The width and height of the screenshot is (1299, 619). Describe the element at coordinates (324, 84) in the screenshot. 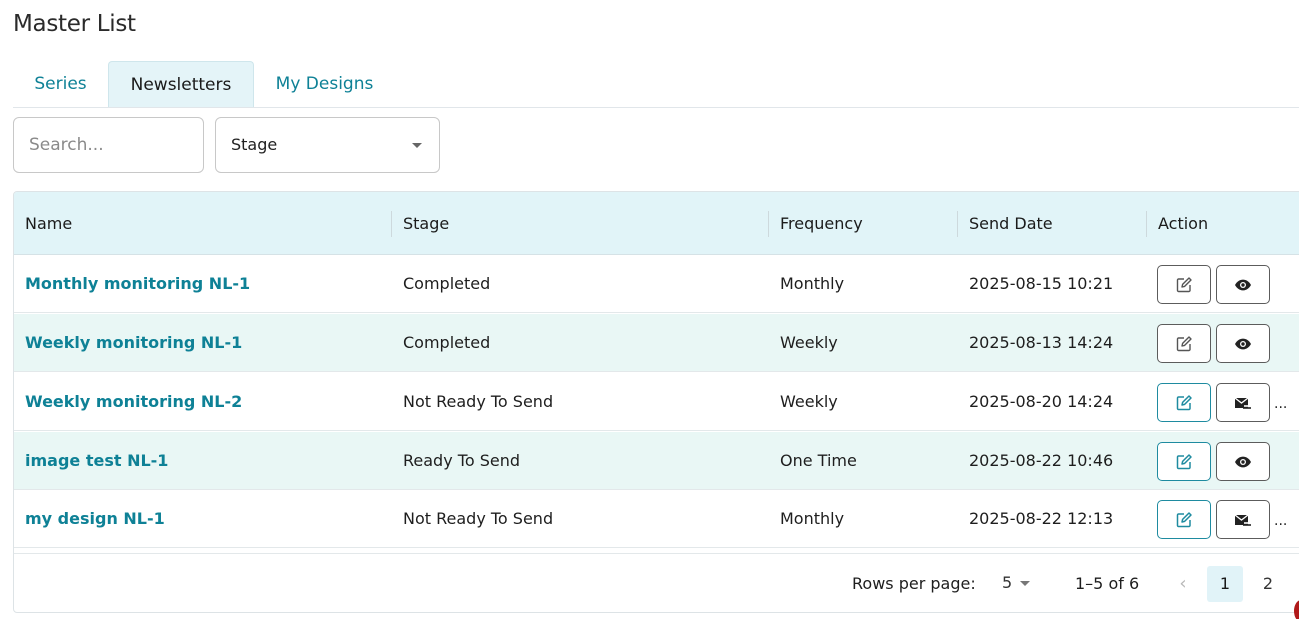

I see `tab-my-designs: My Designs` at that location.